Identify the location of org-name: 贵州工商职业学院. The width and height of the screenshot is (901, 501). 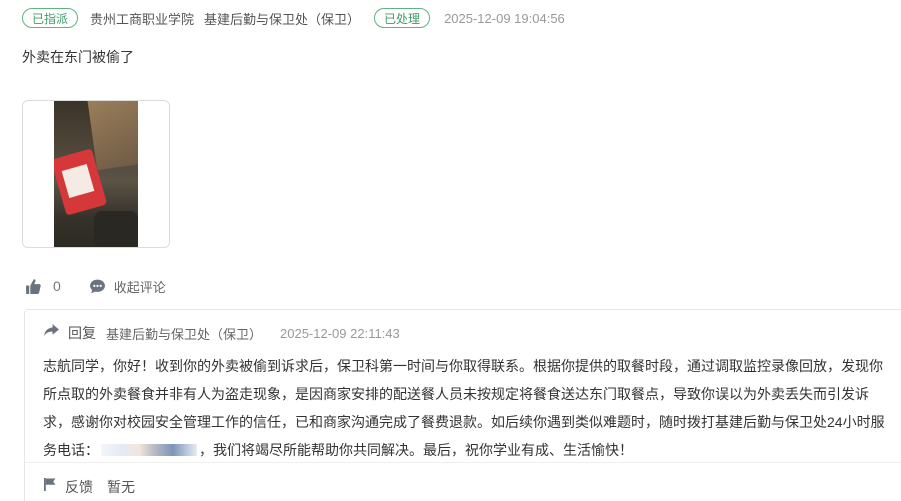
(142, 19).